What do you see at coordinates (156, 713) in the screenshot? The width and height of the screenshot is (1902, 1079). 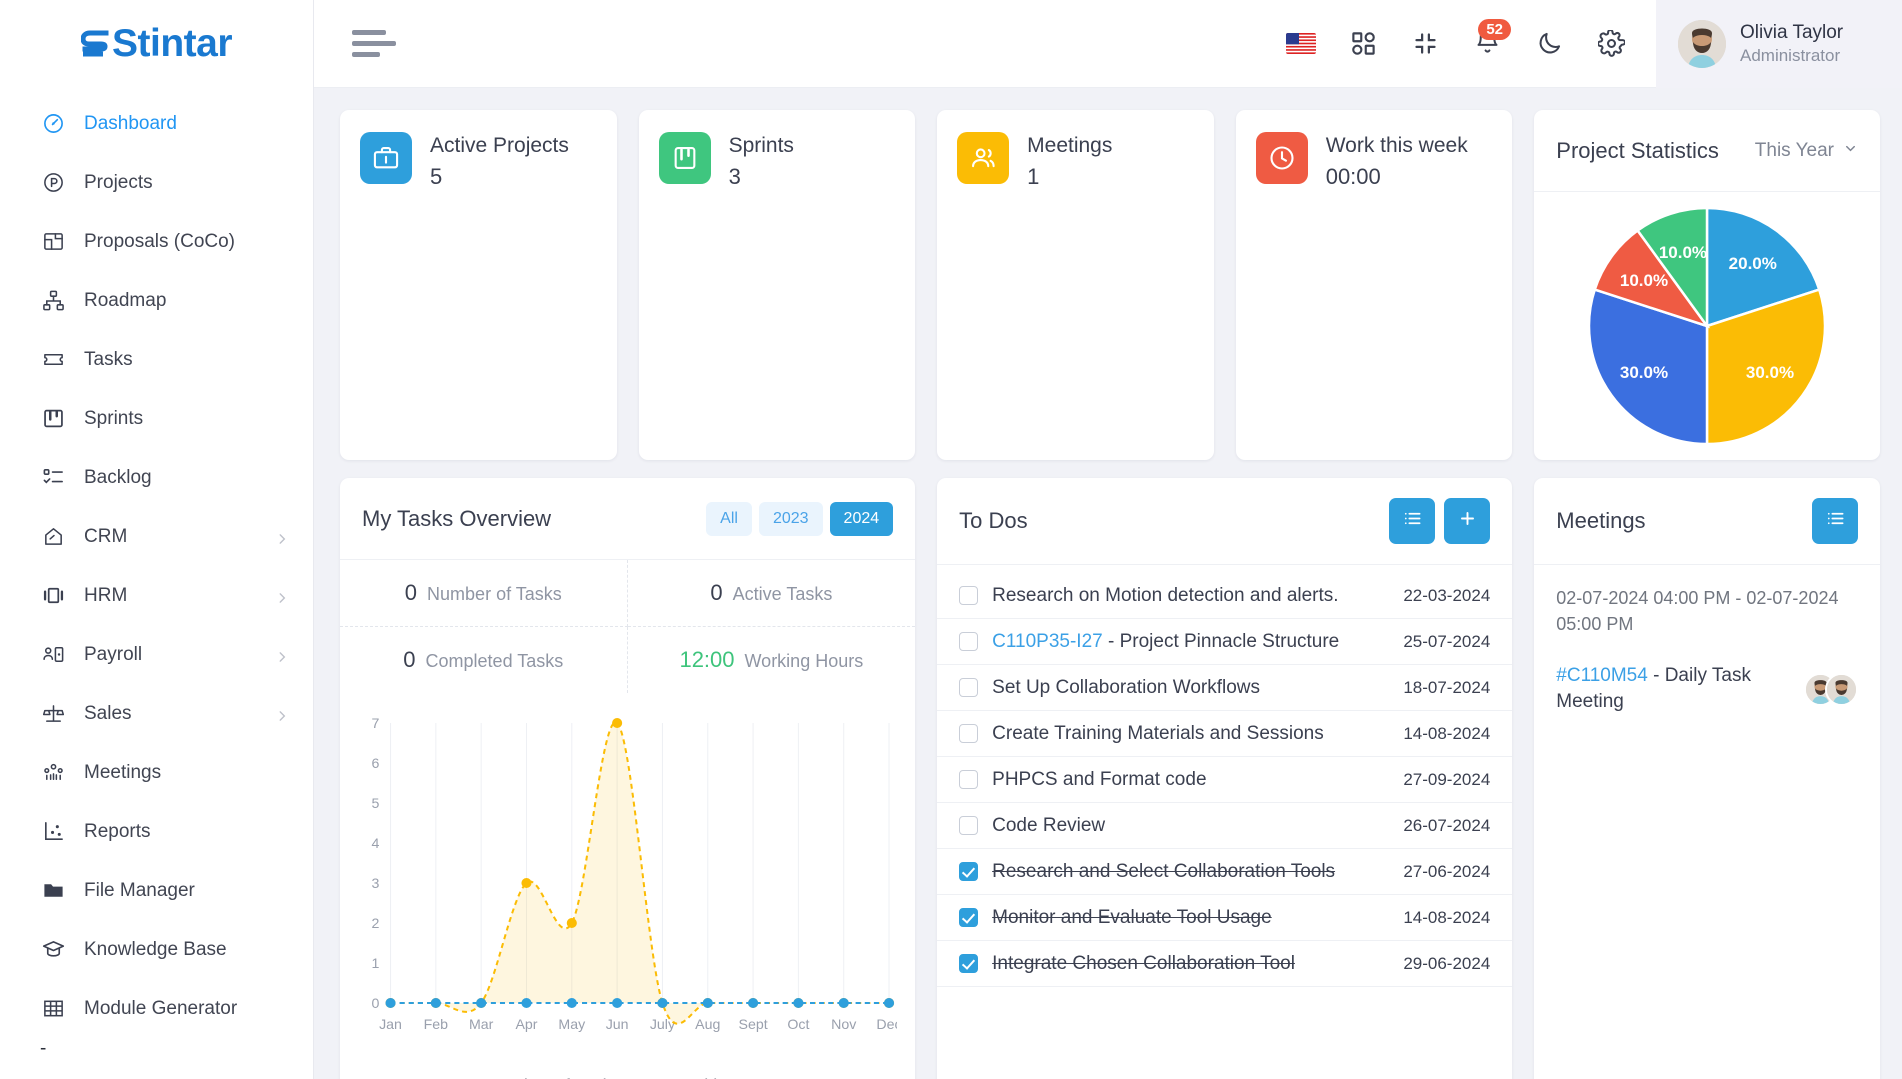 I see `sidebar-item-sales: Sales` at bounding box center [156, 713].